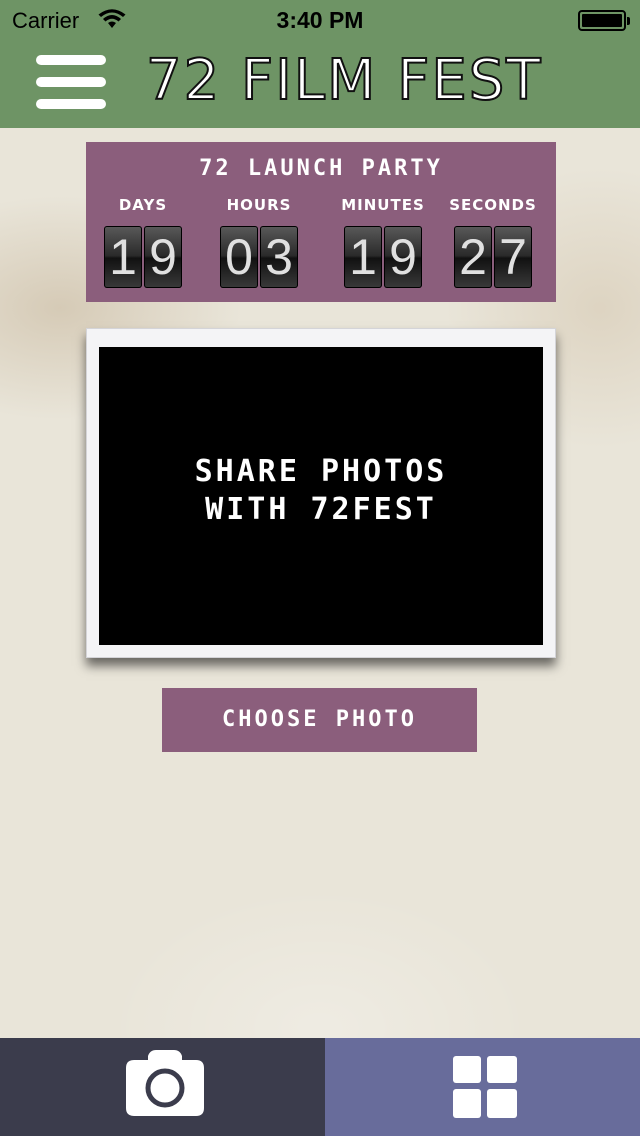 The height and width of the screenshot is (1136, 640). What do you see at coordinates (493, 257) in the screenshot?
I see `seconds-value: 27` at bounding box center [493, 257].